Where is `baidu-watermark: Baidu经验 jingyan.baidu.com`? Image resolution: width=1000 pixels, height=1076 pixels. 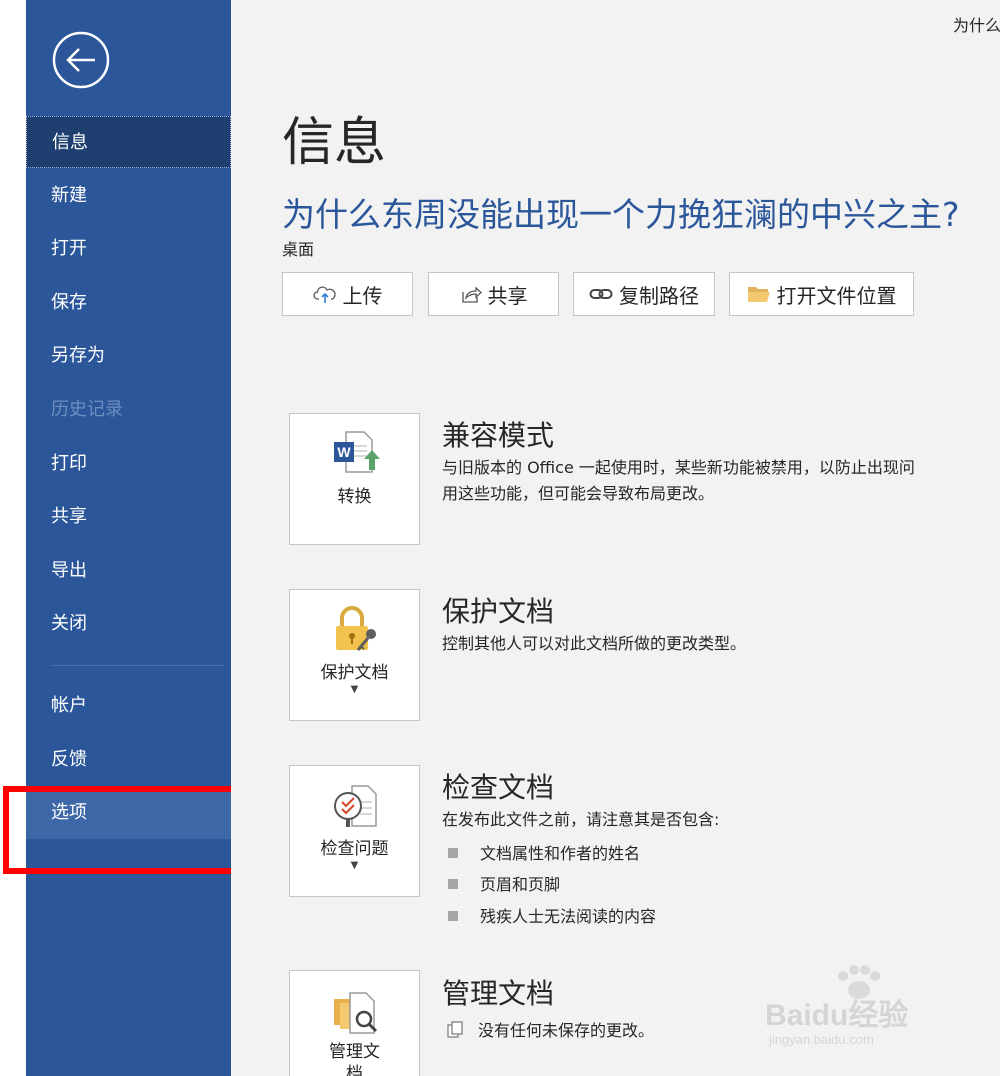
baidu-watermark: Baidu经验 jingyan.baidu.com is located at coordinates (857, 1009).